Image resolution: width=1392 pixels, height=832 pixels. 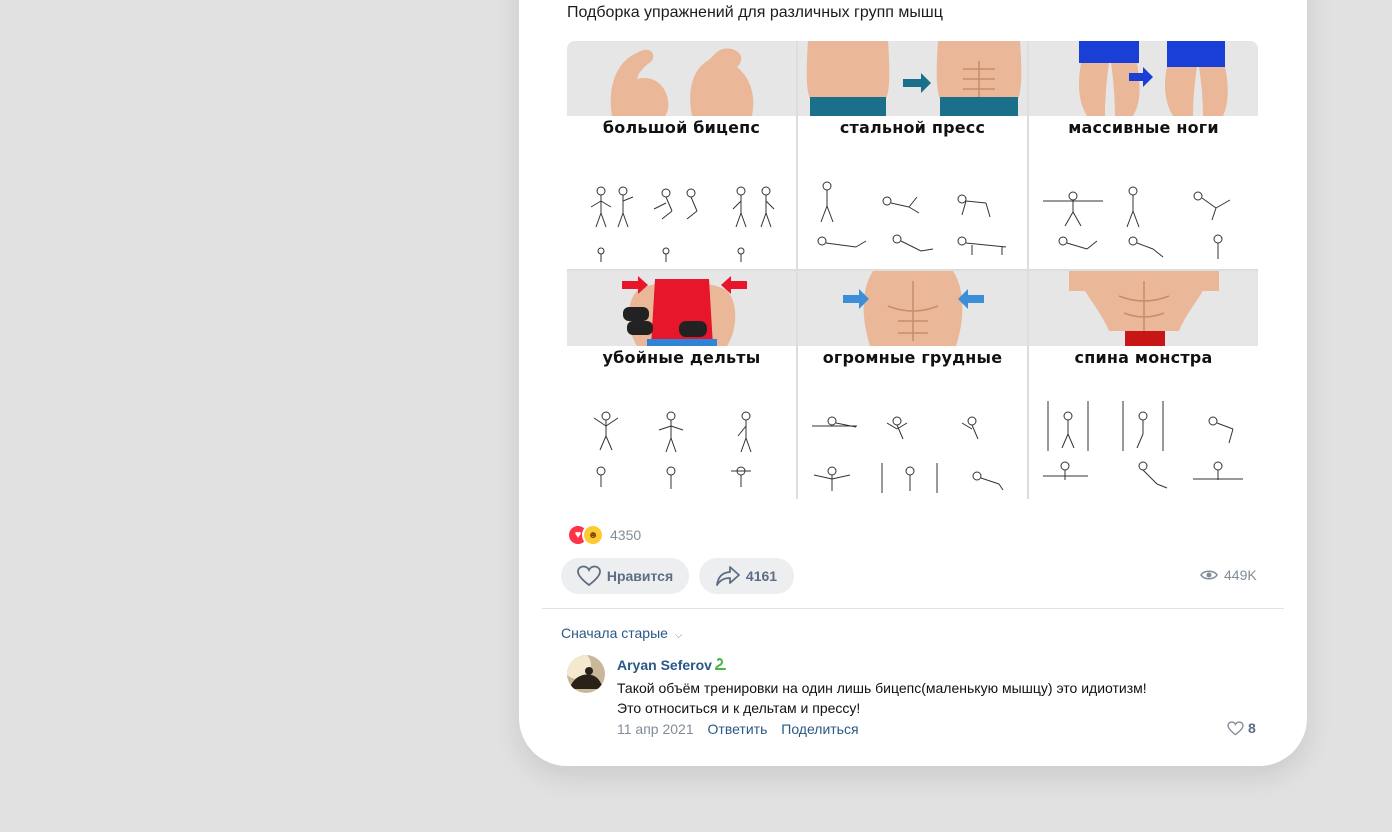 I want to click on views-counter: 449K, so click(x=1228, y=575).